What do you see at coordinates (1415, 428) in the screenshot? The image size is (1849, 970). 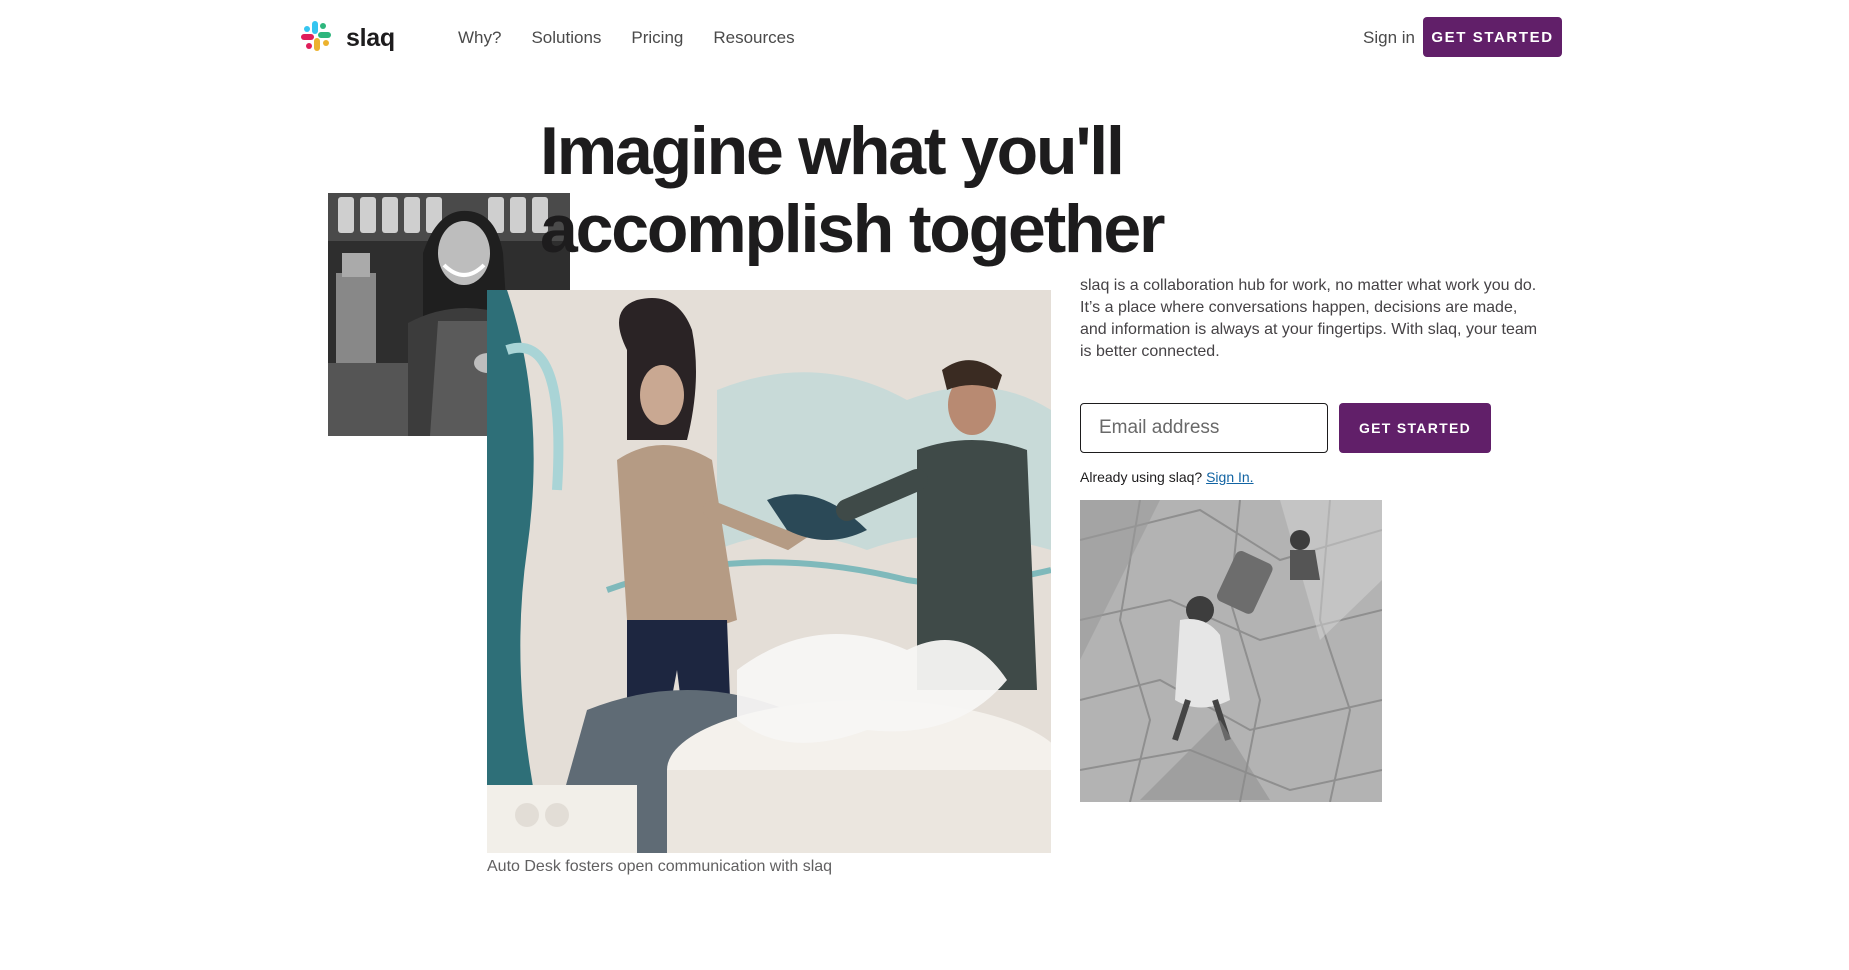 I see `get-started-button: GET STARTED` at bounding box center [1415, 428].